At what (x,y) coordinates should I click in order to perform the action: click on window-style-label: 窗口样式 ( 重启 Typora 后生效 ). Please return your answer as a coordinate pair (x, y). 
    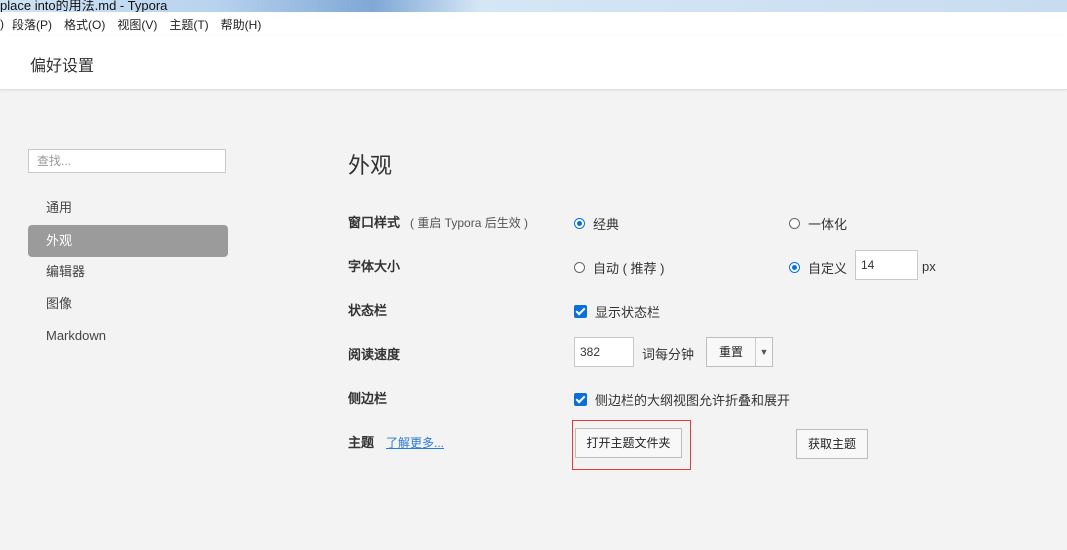
    Looking at the image, I should click on (438, 221).